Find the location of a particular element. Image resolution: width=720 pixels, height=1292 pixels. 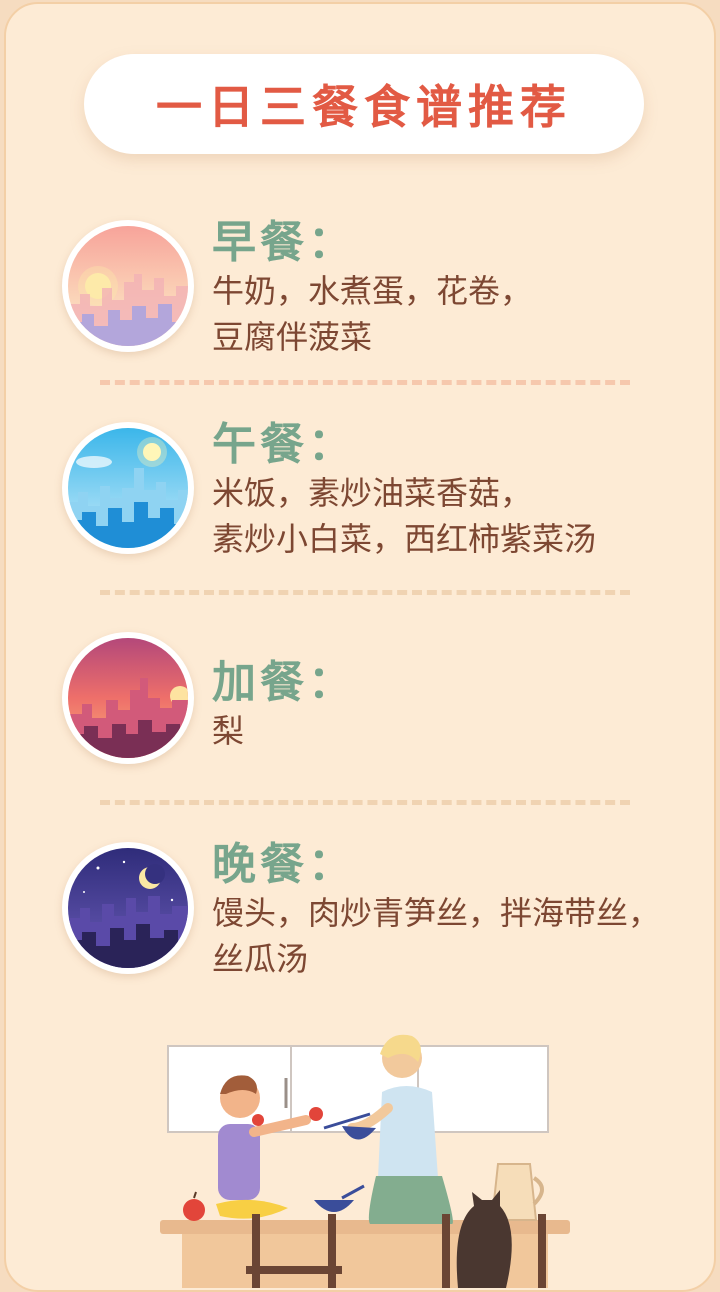

sunrise-city-icon is located at coordinates (128, 286).